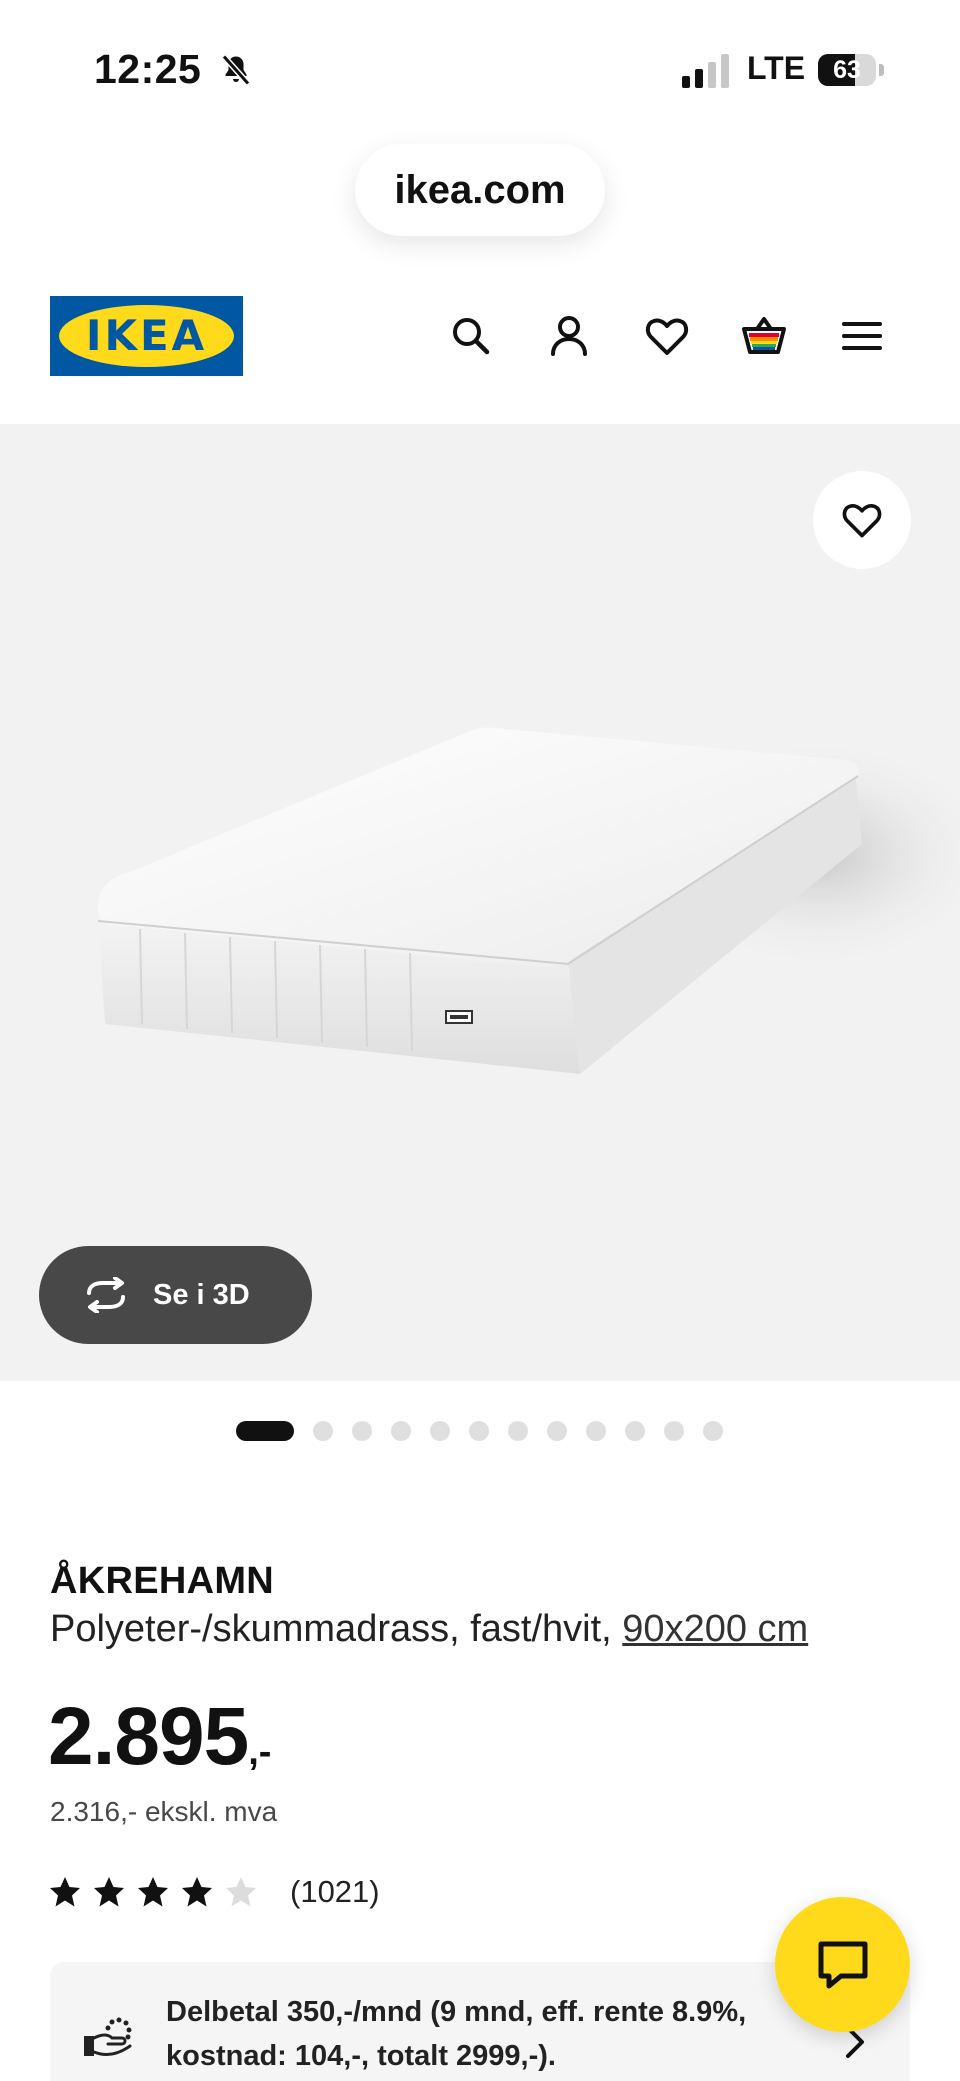 The height and width of the screenshot is (2081, 960). I want to click on status-time: 12:25, so click(148, 69).